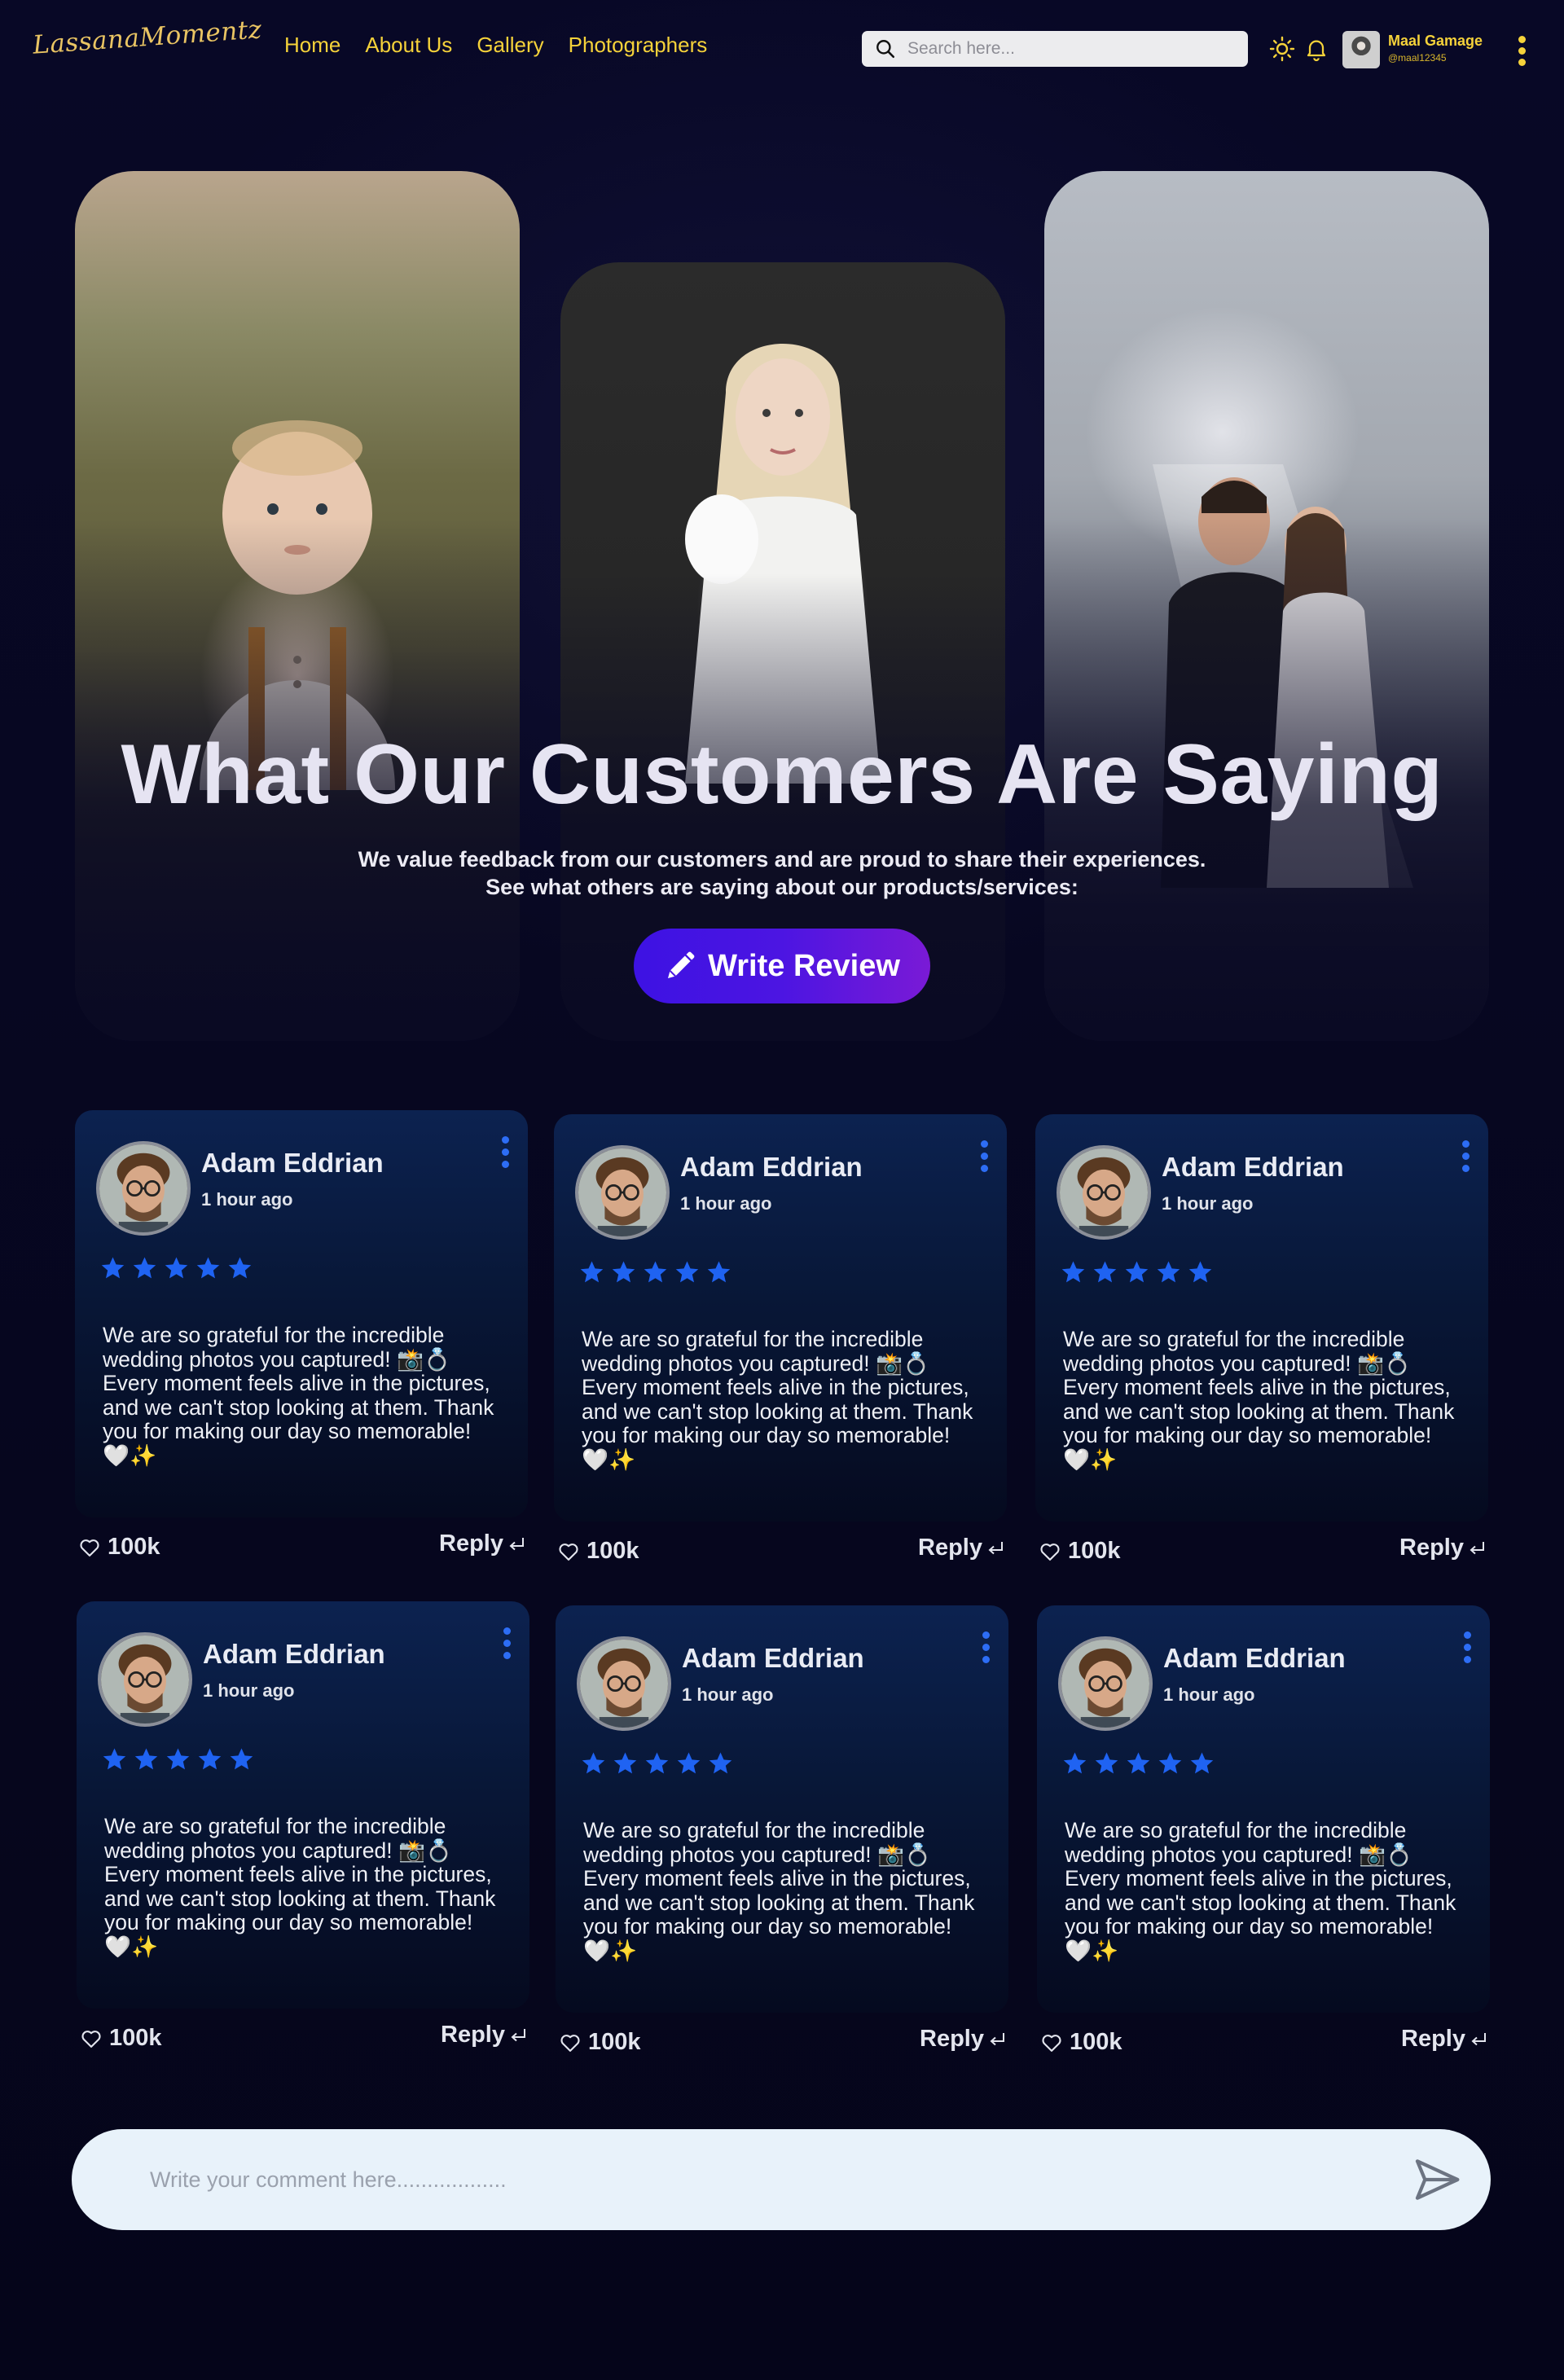 This screenshot has width=1564, height=2380. I want to click on bell-icon, so click(1316, 49).